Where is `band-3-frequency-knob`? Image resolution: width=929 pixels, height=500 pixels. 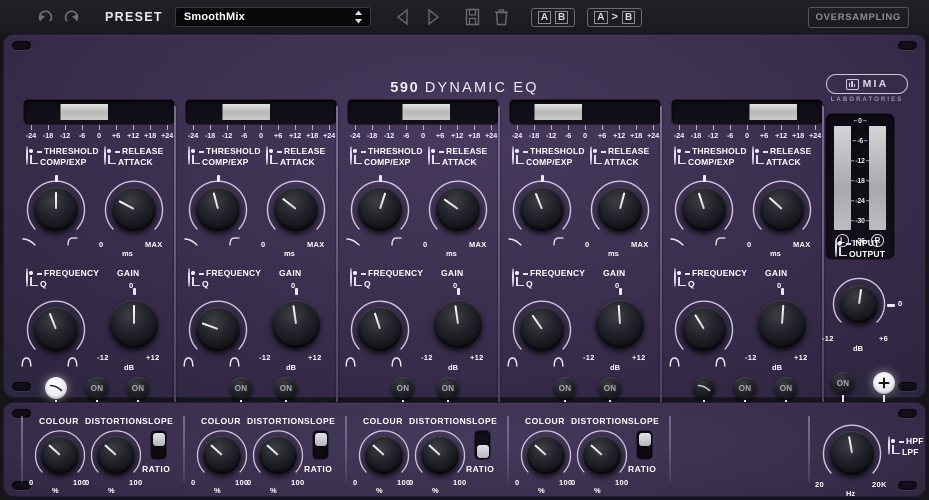 band-3-frequency-knob is located at coordinates (380, 329).